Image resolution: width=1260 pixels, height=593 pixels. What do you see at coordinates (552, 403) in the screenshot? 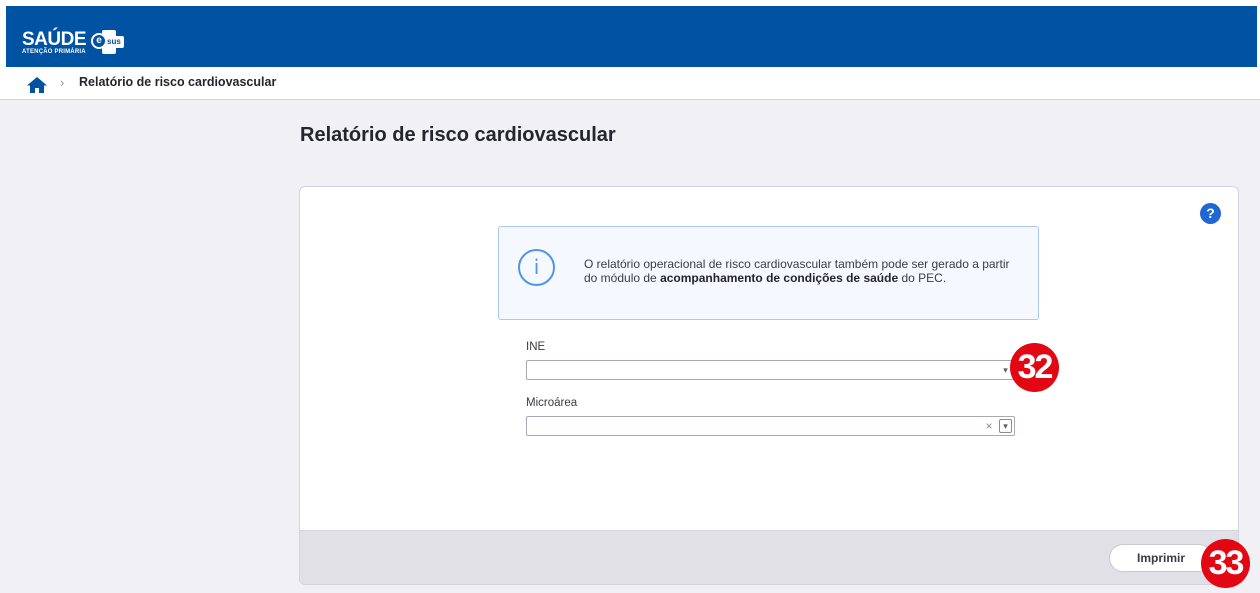
I see `microarea-label: Microárea` at bounding box center [552, 403].